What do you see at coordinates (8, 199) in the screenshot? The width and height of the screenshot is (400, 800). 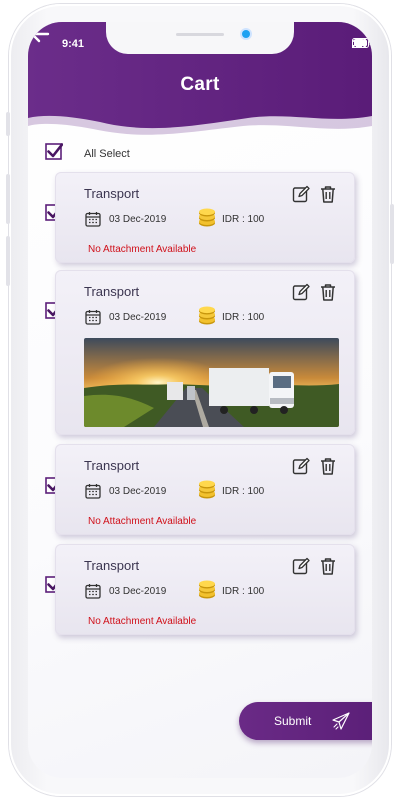 I see `phone-volume-up-button` at bounding box center [8, 199].